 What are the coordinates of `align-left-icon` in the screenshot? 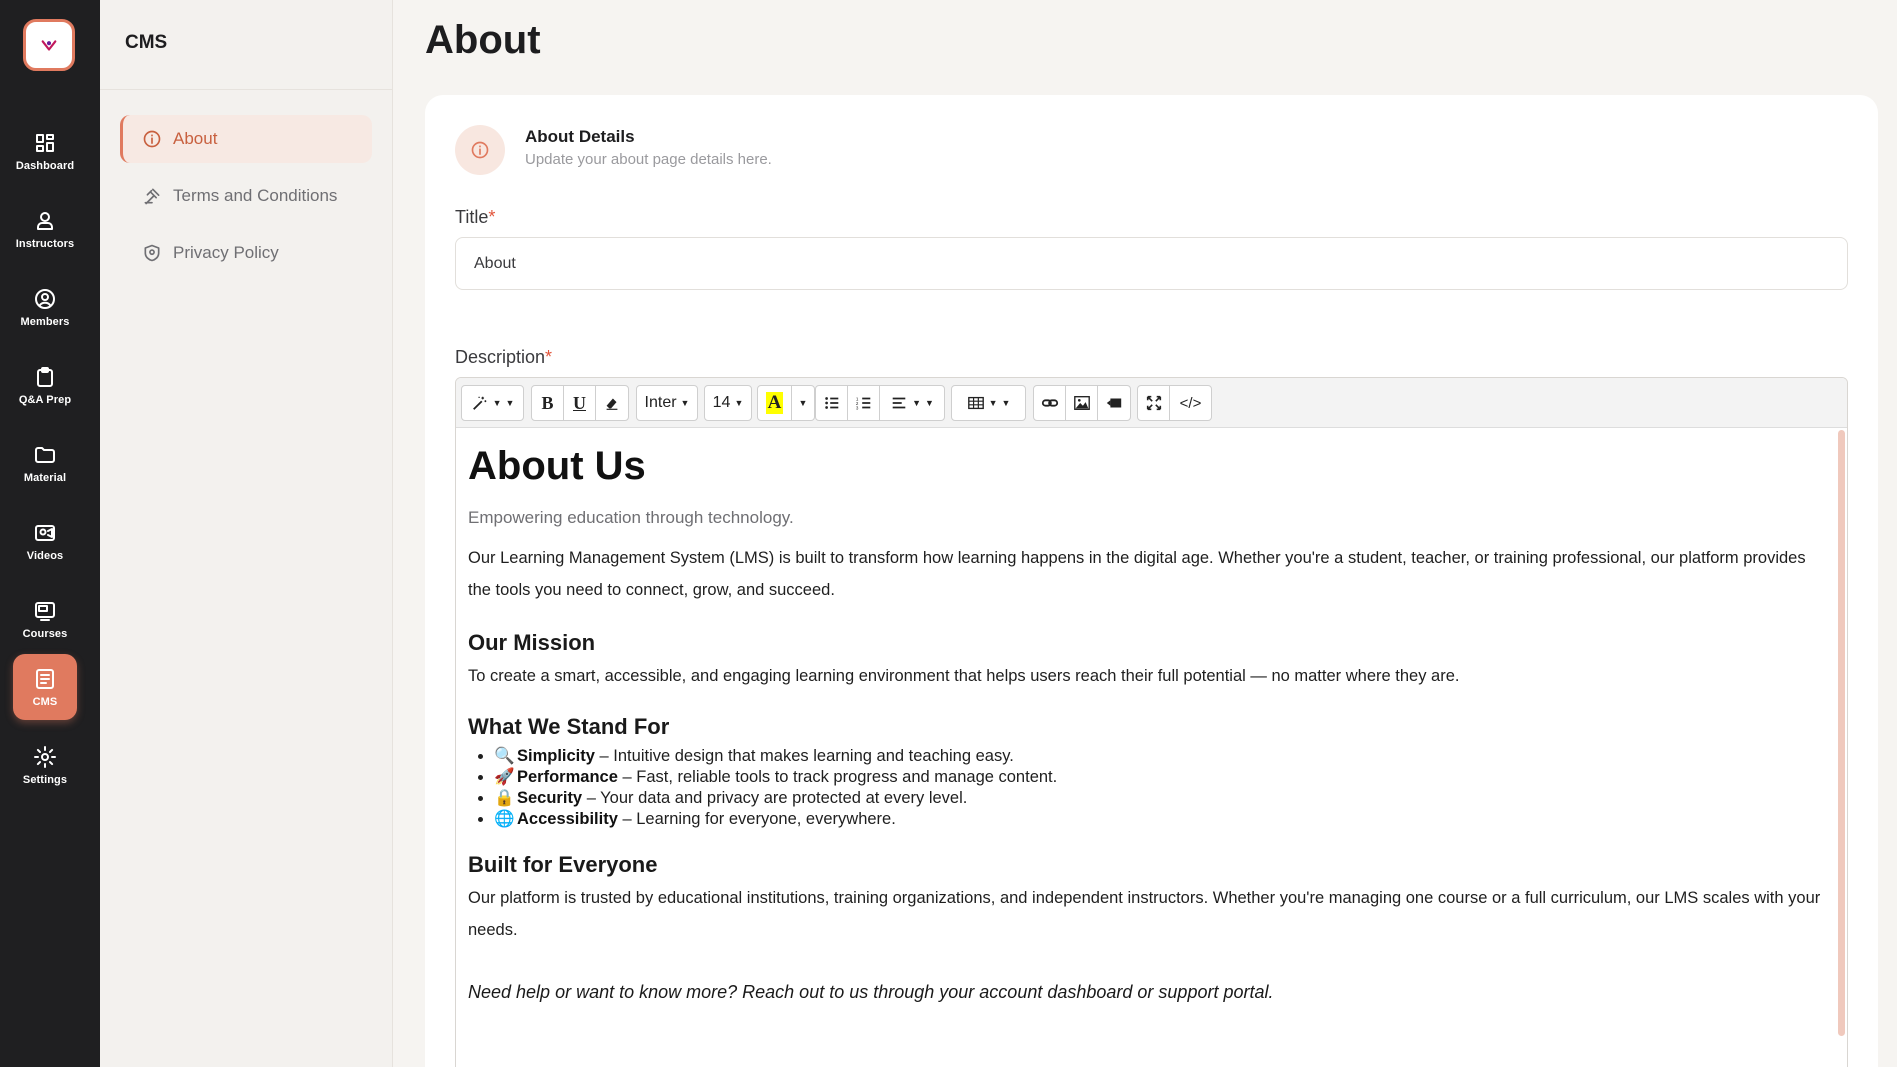 It's located at (899, 403).